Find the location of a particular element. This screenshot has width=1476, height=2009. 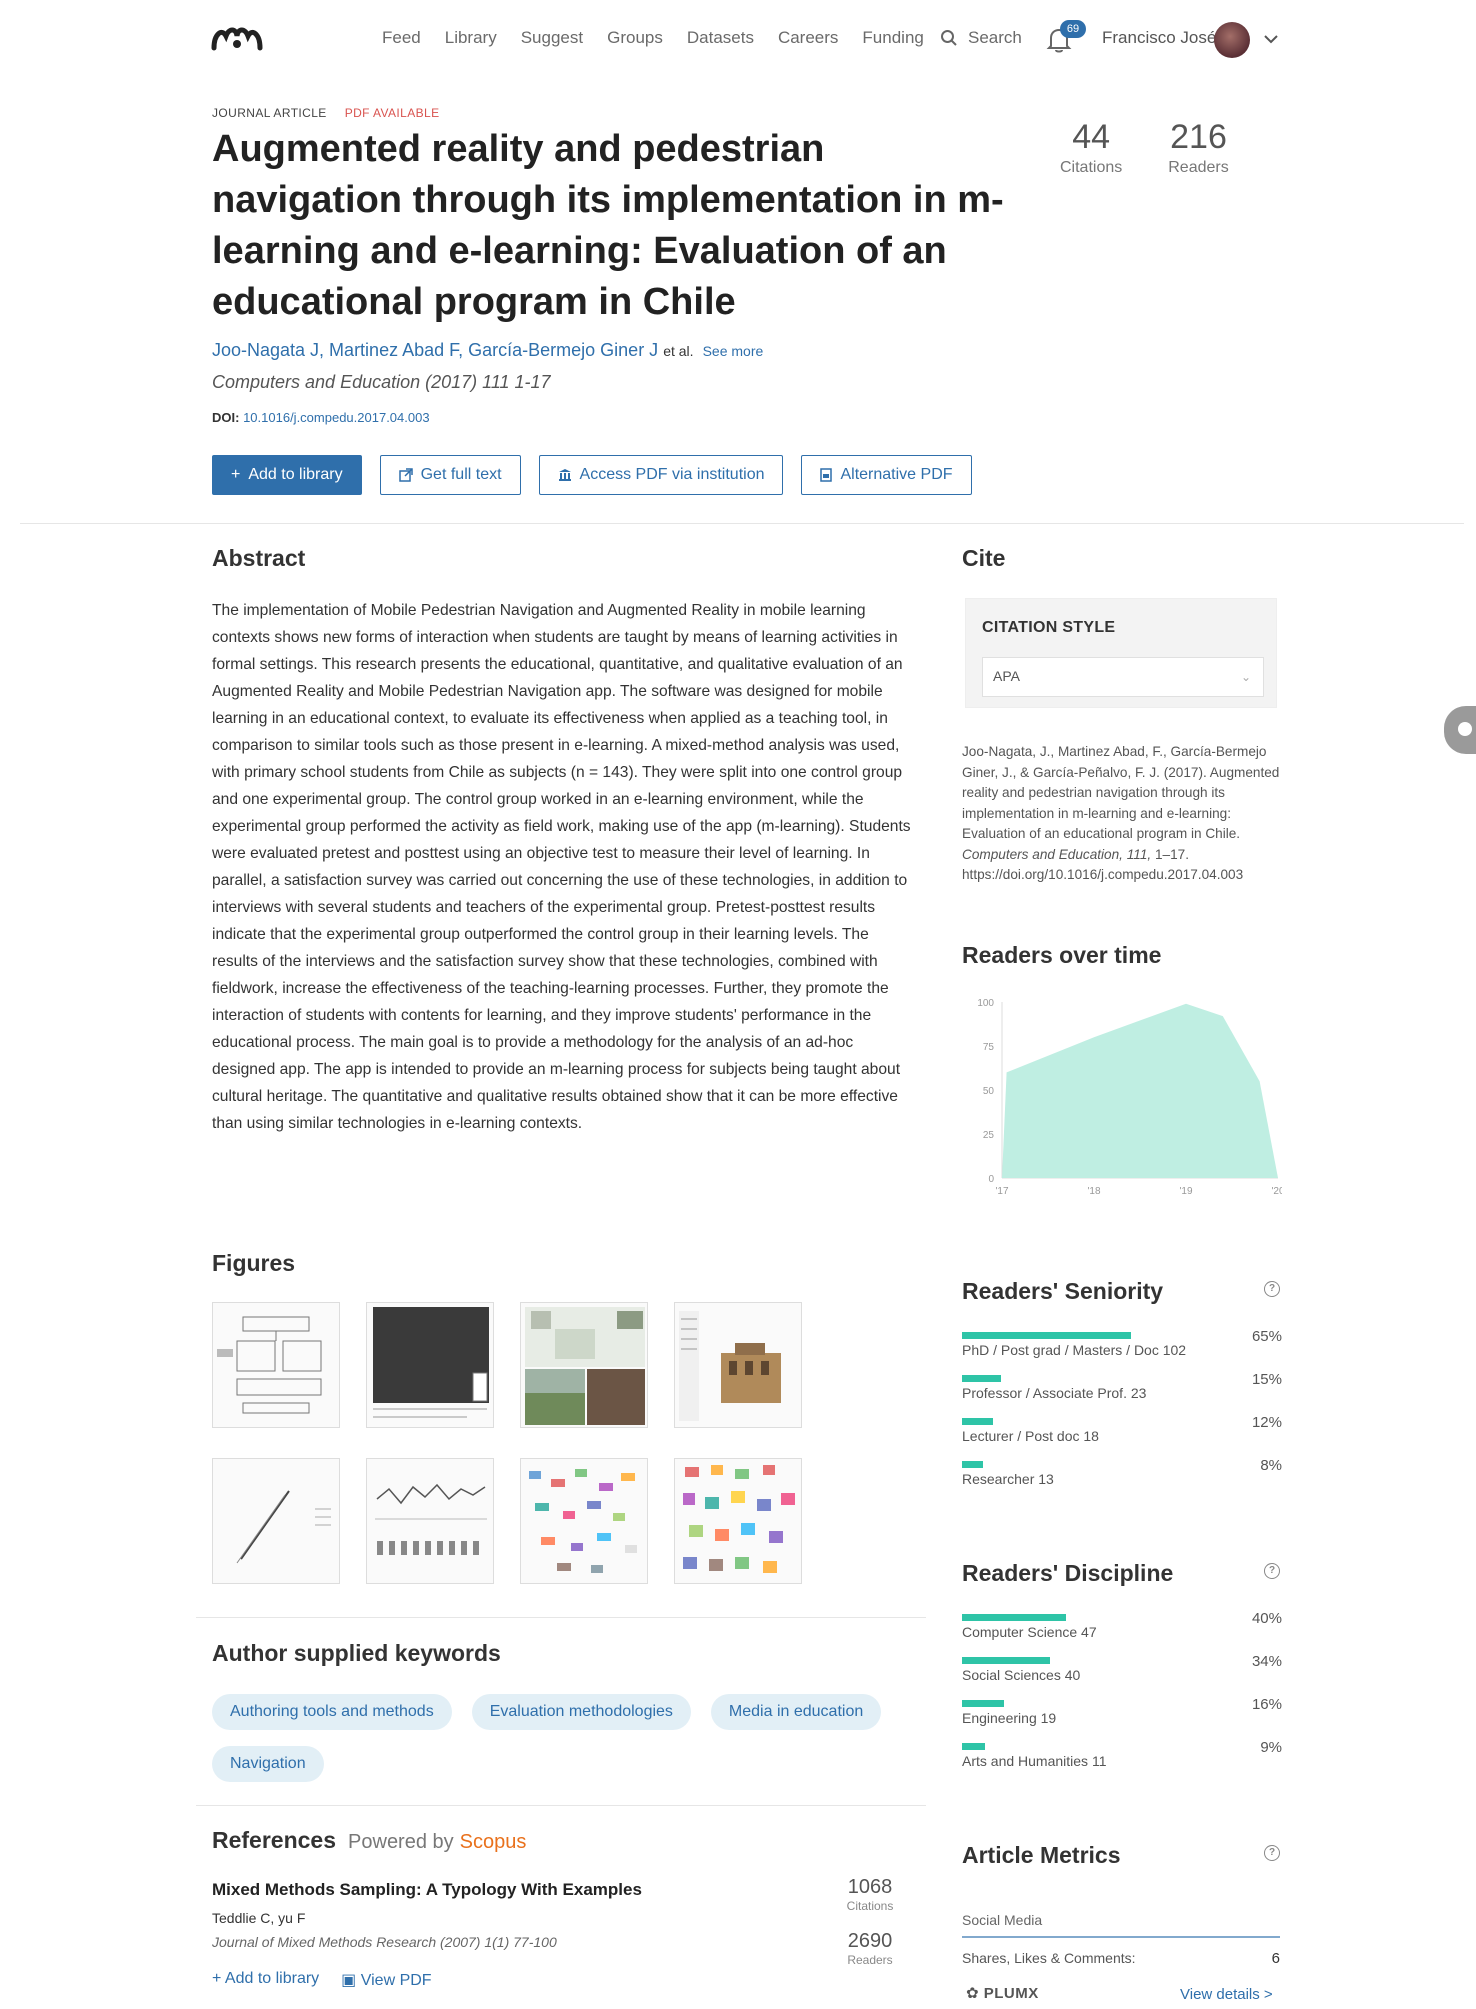

section-divider is located at coordinates (561, 1617).